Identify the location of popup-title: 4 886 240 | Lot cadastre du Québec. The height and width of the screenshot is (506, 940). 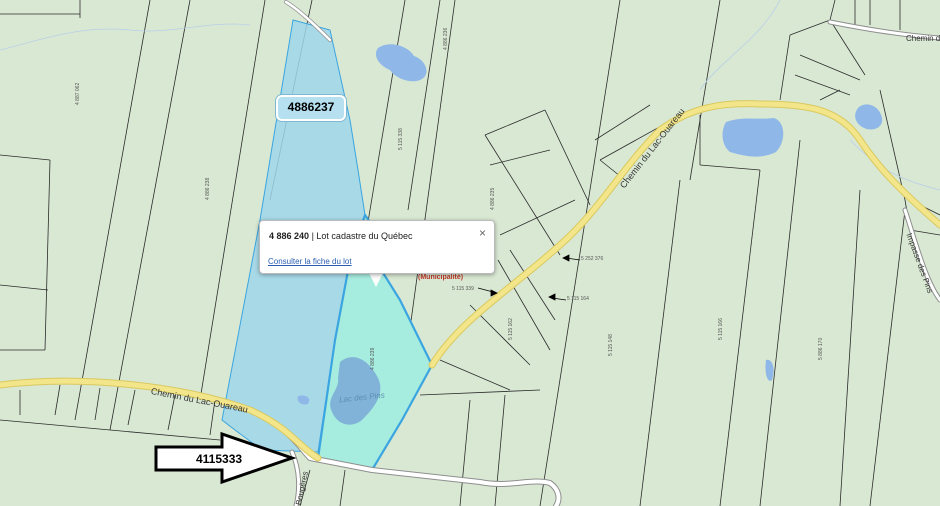
(341, 236).